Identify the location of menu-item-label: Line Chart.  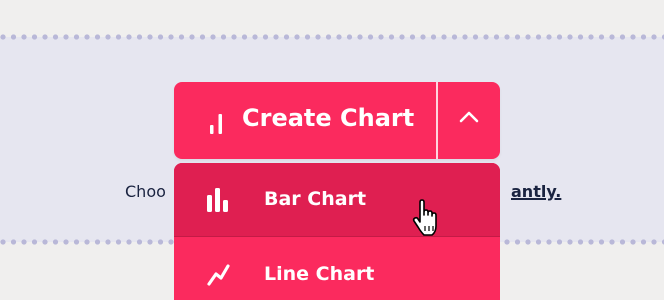
(319, 274).